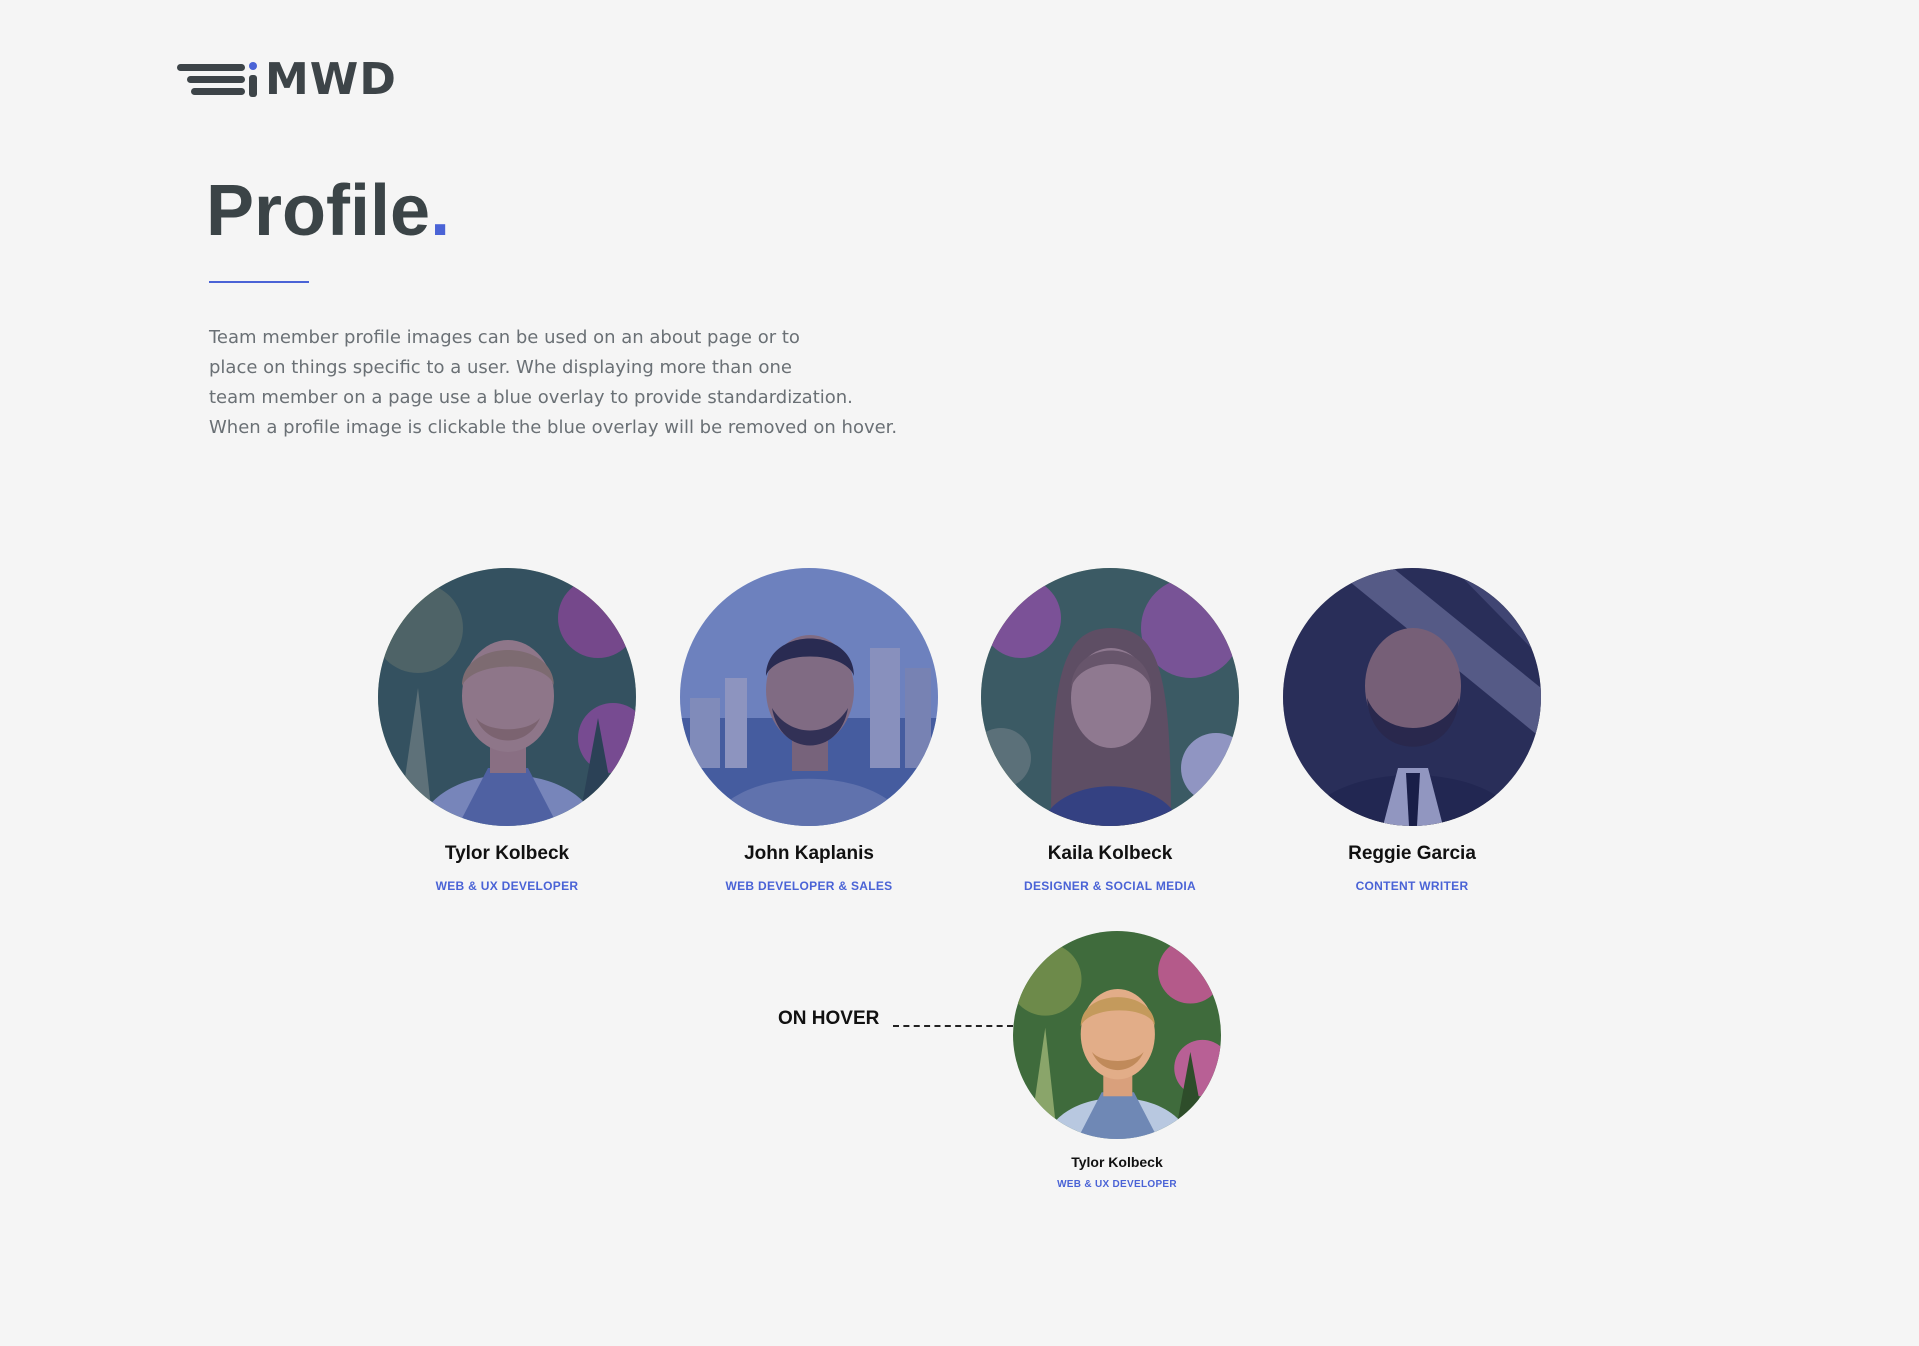 This screenshot has height=1346, width=1919. I want to click on member-role: CONTENT WRITER, so click(1412, 886).